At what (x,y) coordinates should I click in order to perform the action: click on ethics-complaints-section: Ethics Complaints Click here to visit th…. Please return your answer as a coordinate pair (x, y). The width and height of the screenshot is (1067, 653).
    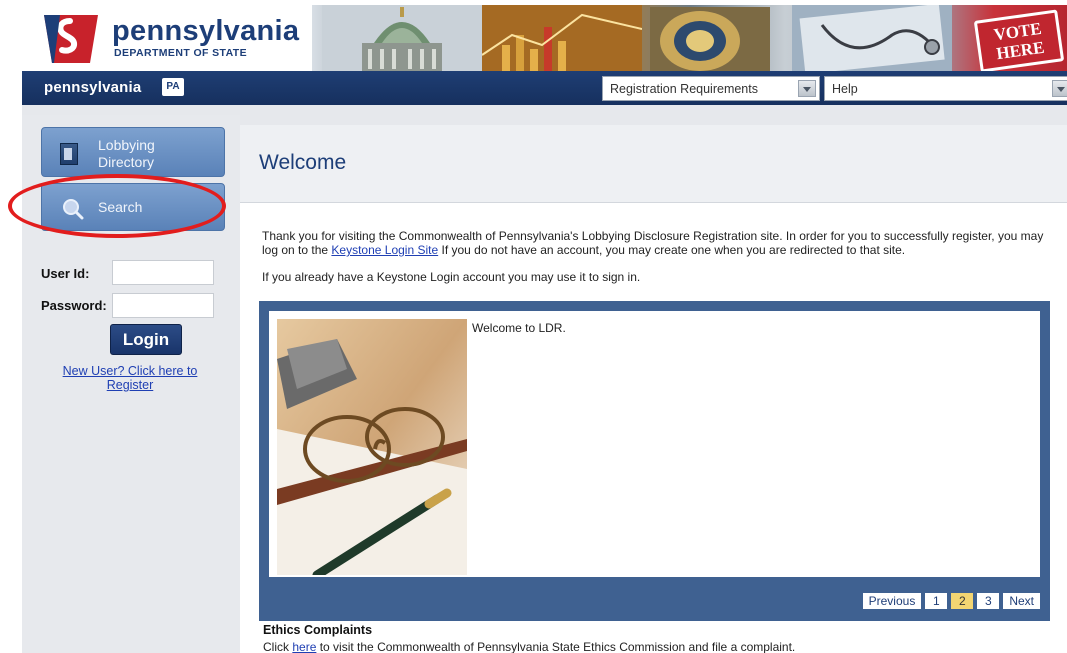
    Looking at the image, I should click on (654, 638).